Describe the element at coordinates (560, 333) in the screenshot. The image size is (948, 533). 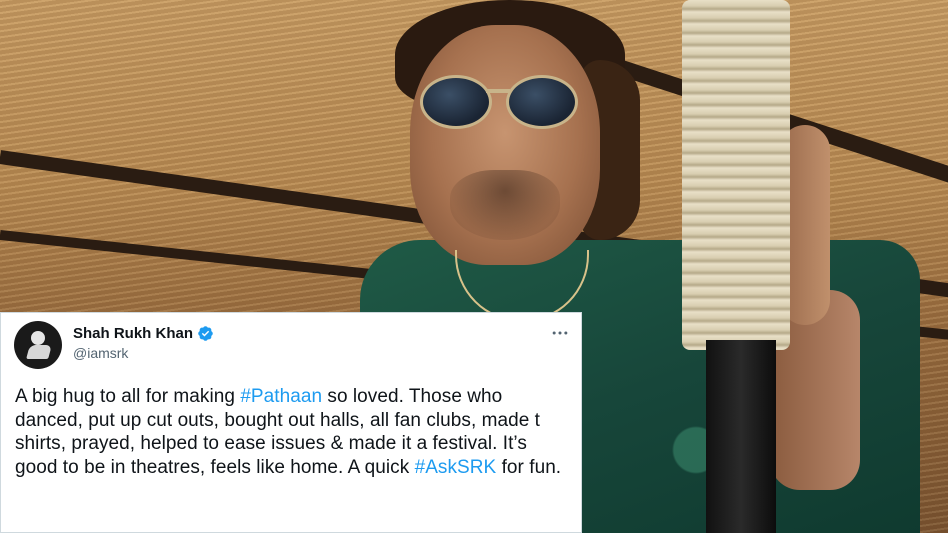
I see `more-options-icon` at that location.